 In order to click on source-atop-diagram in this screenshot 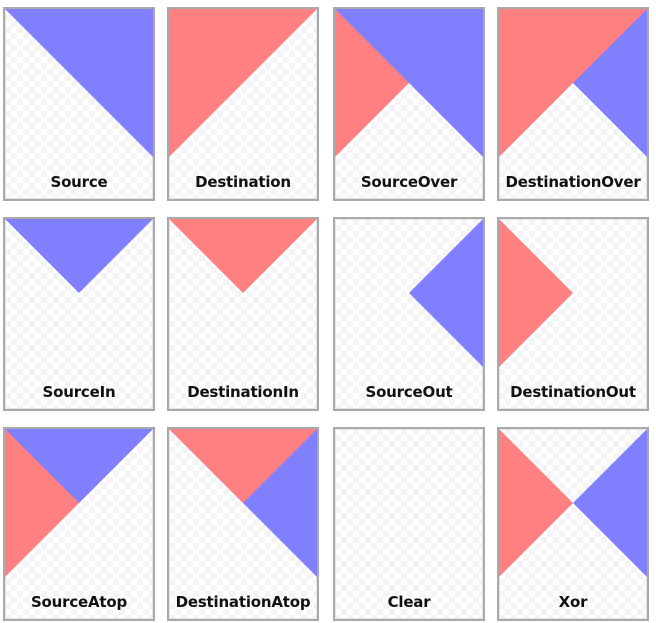, I will do `click(79, 503)`.